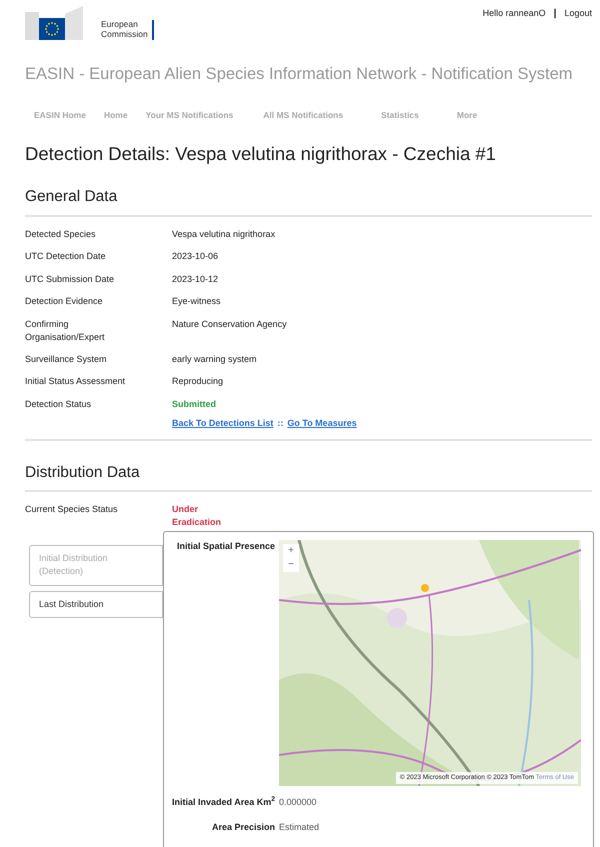 The width and height of the screenshot is (600, 847). Describe the element at coordinates (65, 331) in the screenshot. I see `field-label: Confirming Organisation/Expert` at that location.